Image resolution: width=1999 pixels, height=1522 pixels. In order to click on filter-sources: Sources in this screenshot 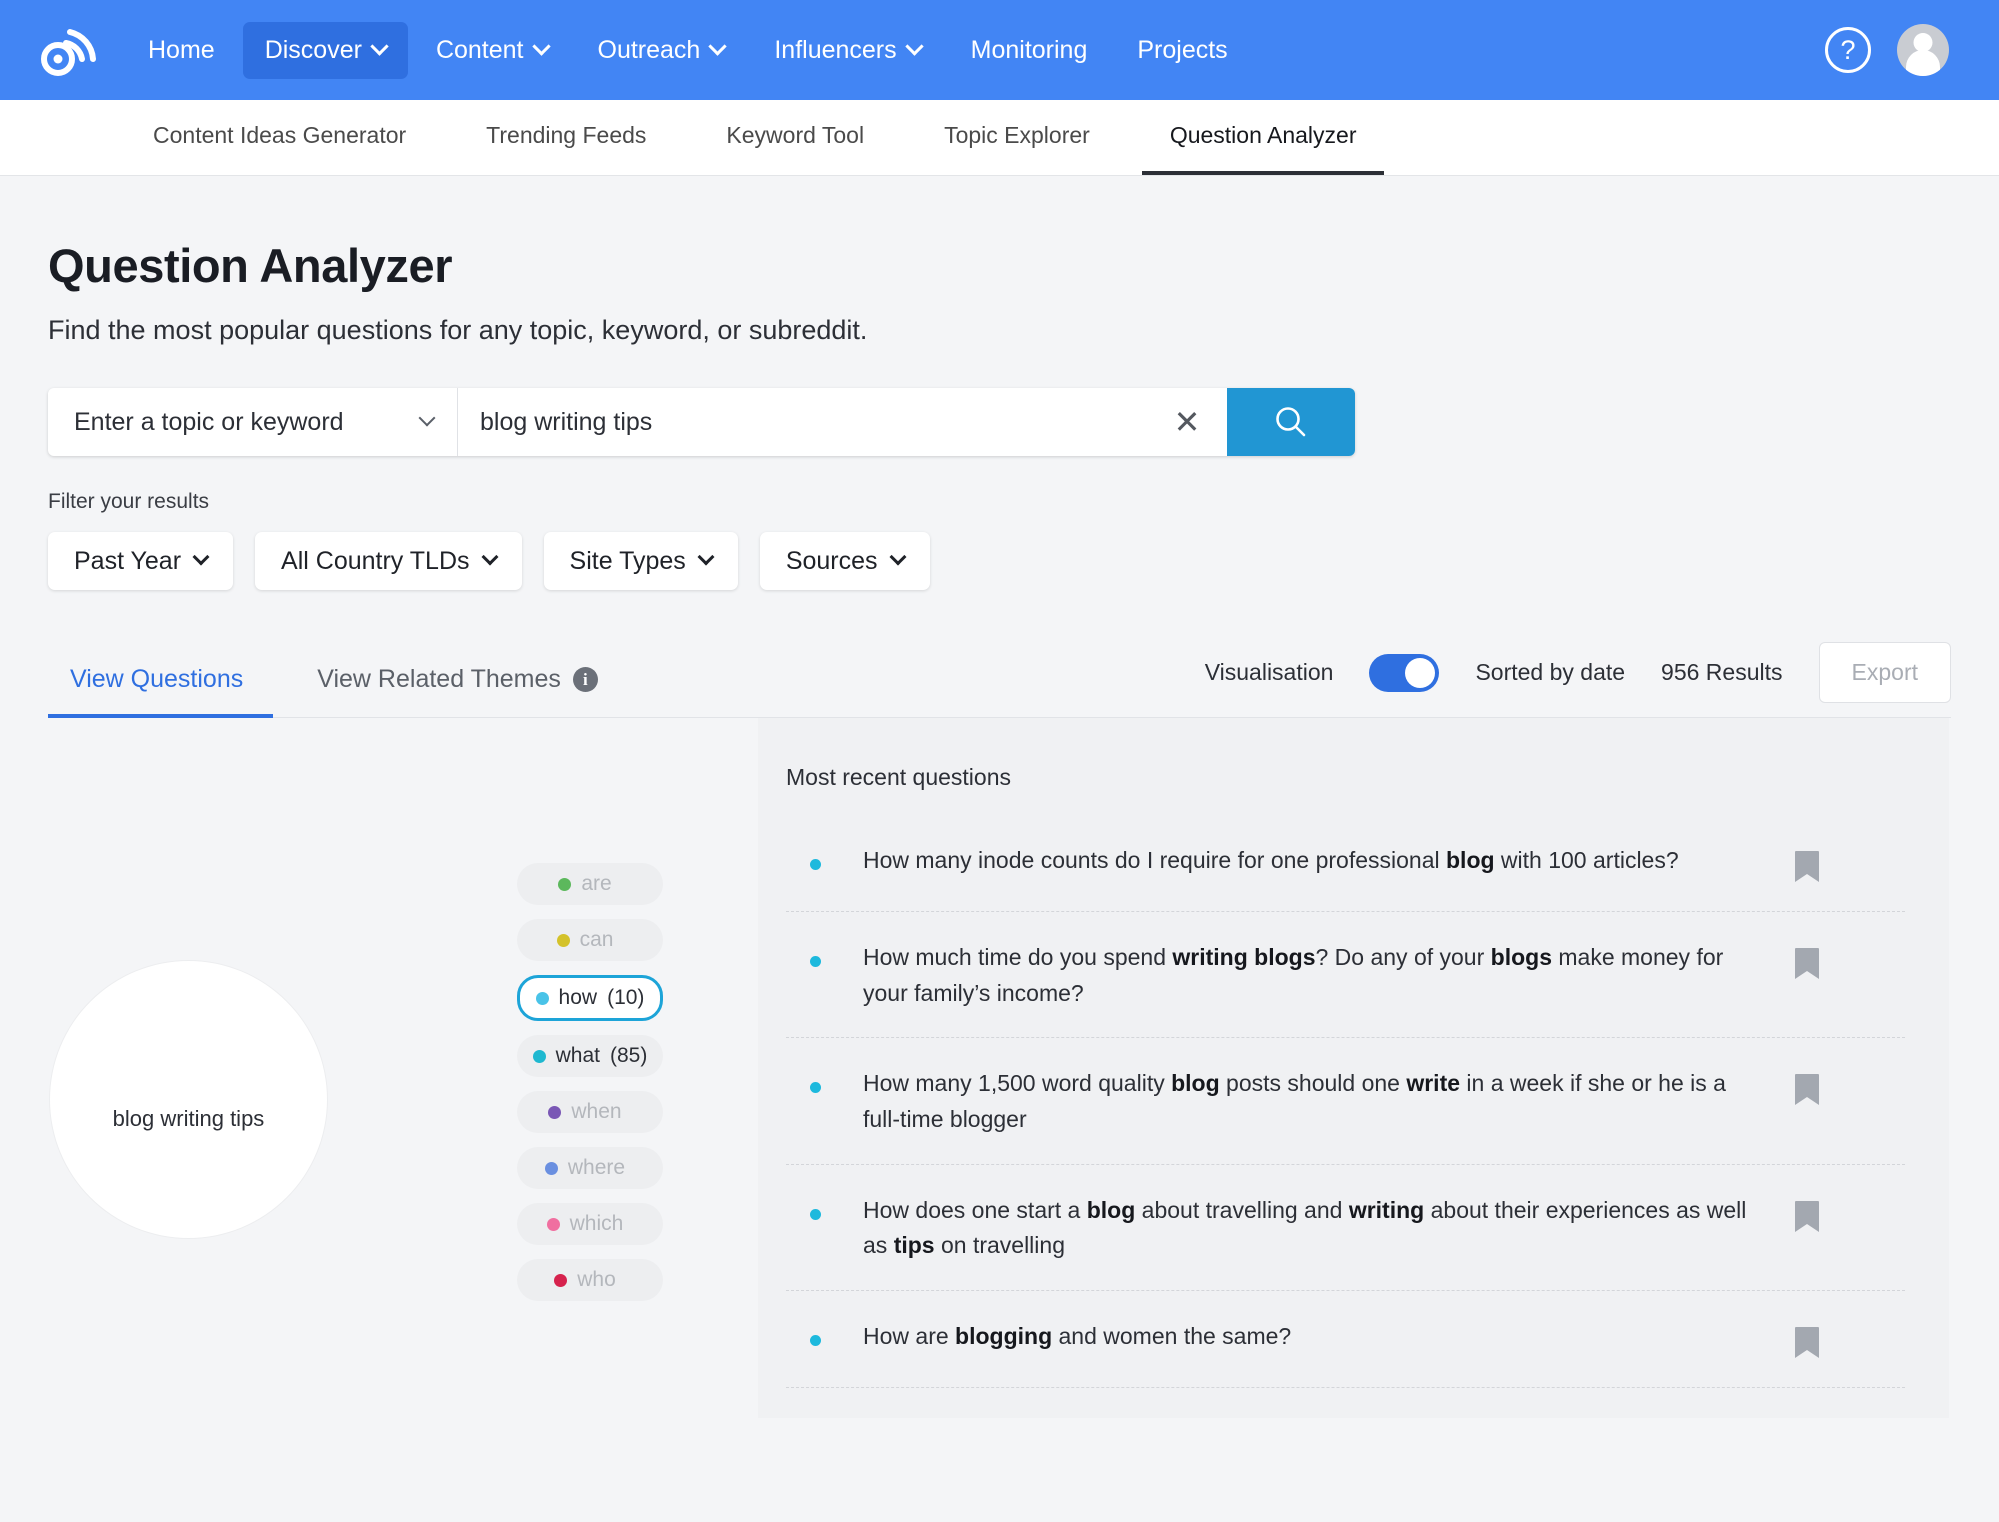, I will do `click(844, 561)`.